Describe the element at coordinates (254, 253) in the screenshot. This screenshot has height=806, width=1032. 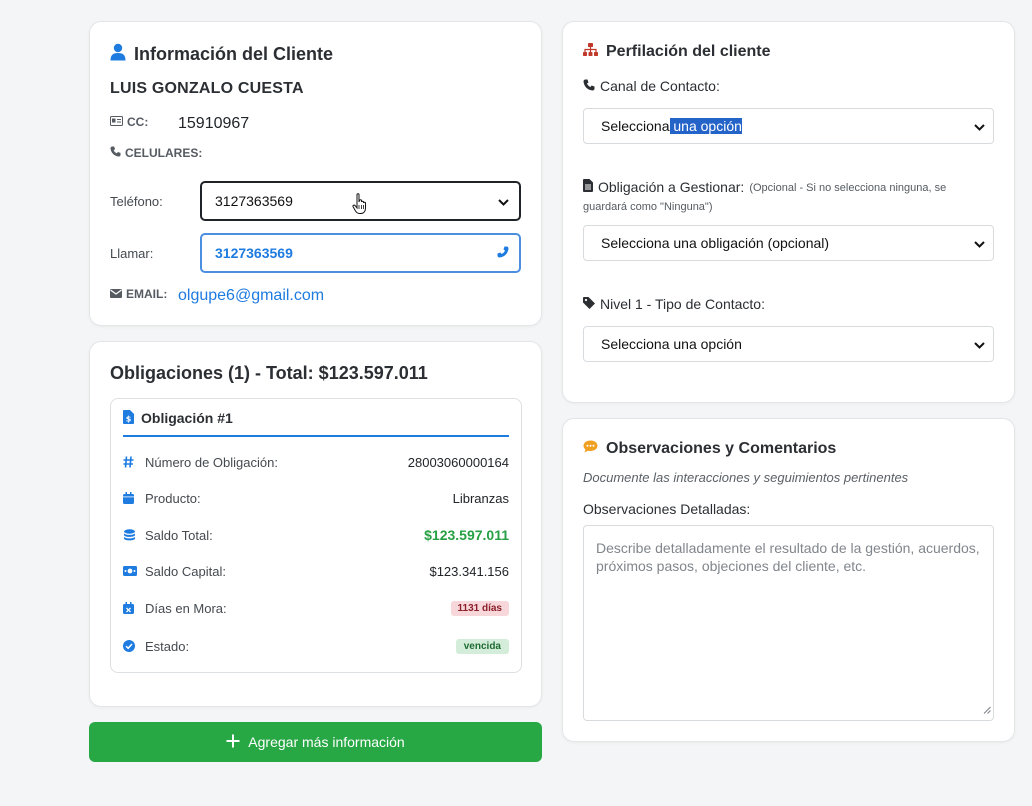
I see `call-number: 3127363569` at that location.